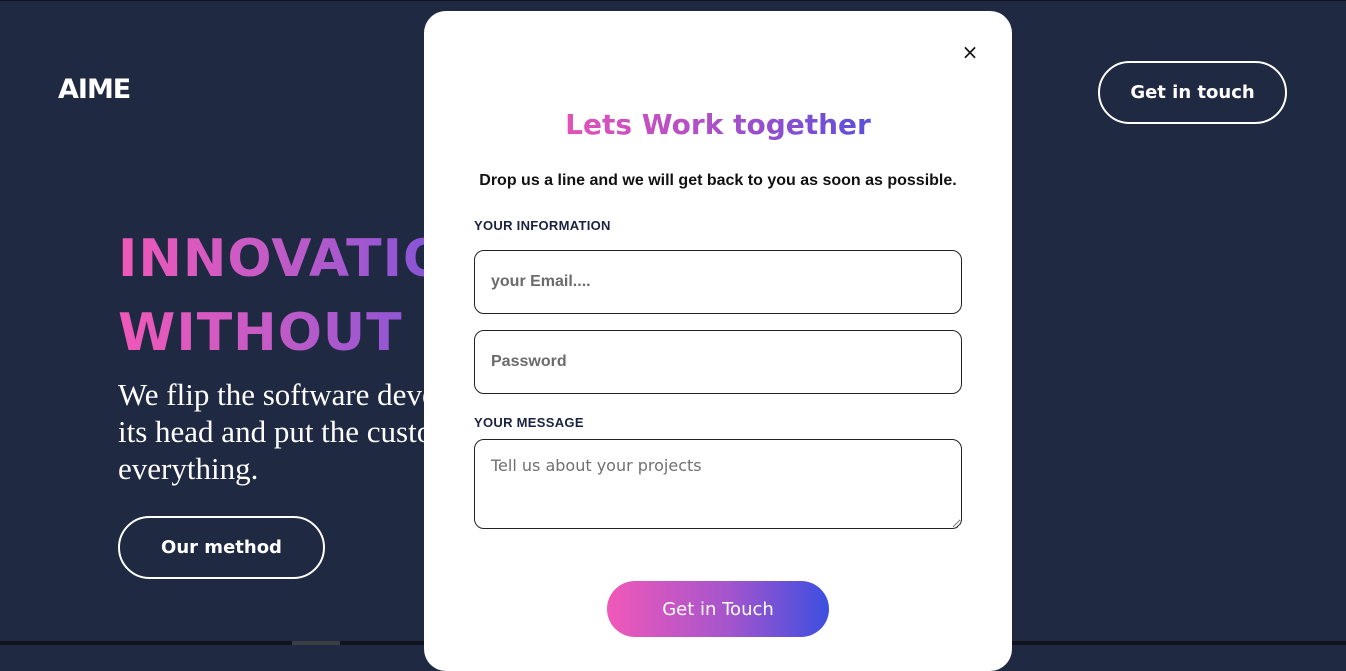  Describe the element at coordinates (1192, 92) in the screenshot. I see `get-in-touch-header-button: Get in touch` at that location.